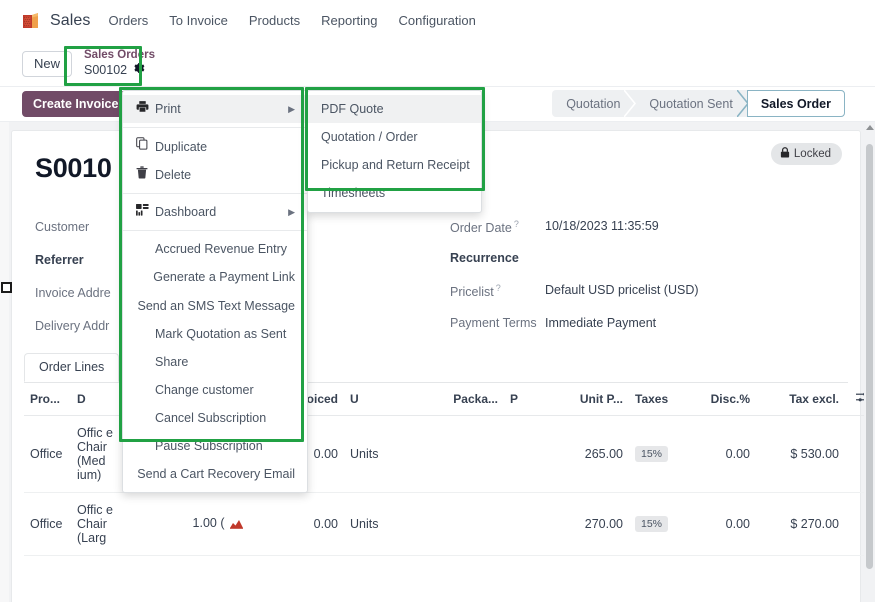 The width and height of the screenshot is (875, 602). What do you see at coordinates (4, 362) in the screenshot?
I see `left-gutter` at bounding box center [4, 362].